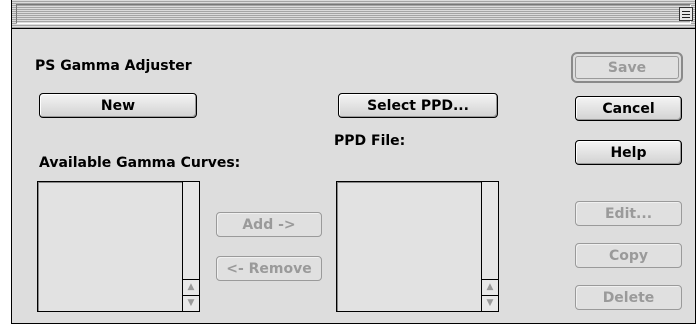  What do you see at coordinates (269, 224) in the screenshot?
I see `add-button: Add ->` at bounding box center [269, 224].